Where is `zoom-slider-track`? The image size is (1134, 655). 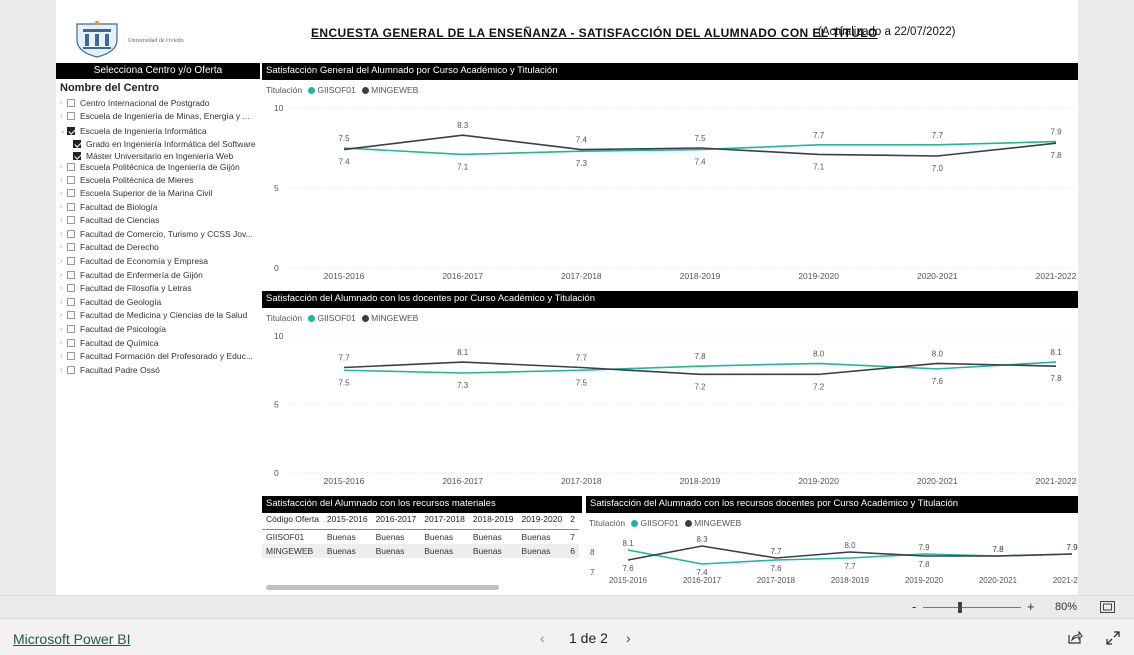 zoom-slider-track is located at coordinates (972, 607).